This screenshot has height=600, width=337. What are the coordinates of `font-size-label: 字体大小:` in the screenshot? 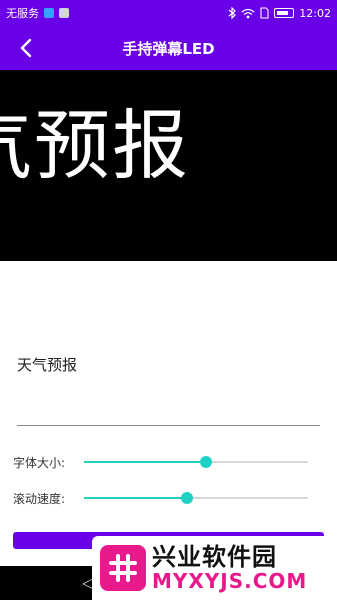 It's located at (39, 462).